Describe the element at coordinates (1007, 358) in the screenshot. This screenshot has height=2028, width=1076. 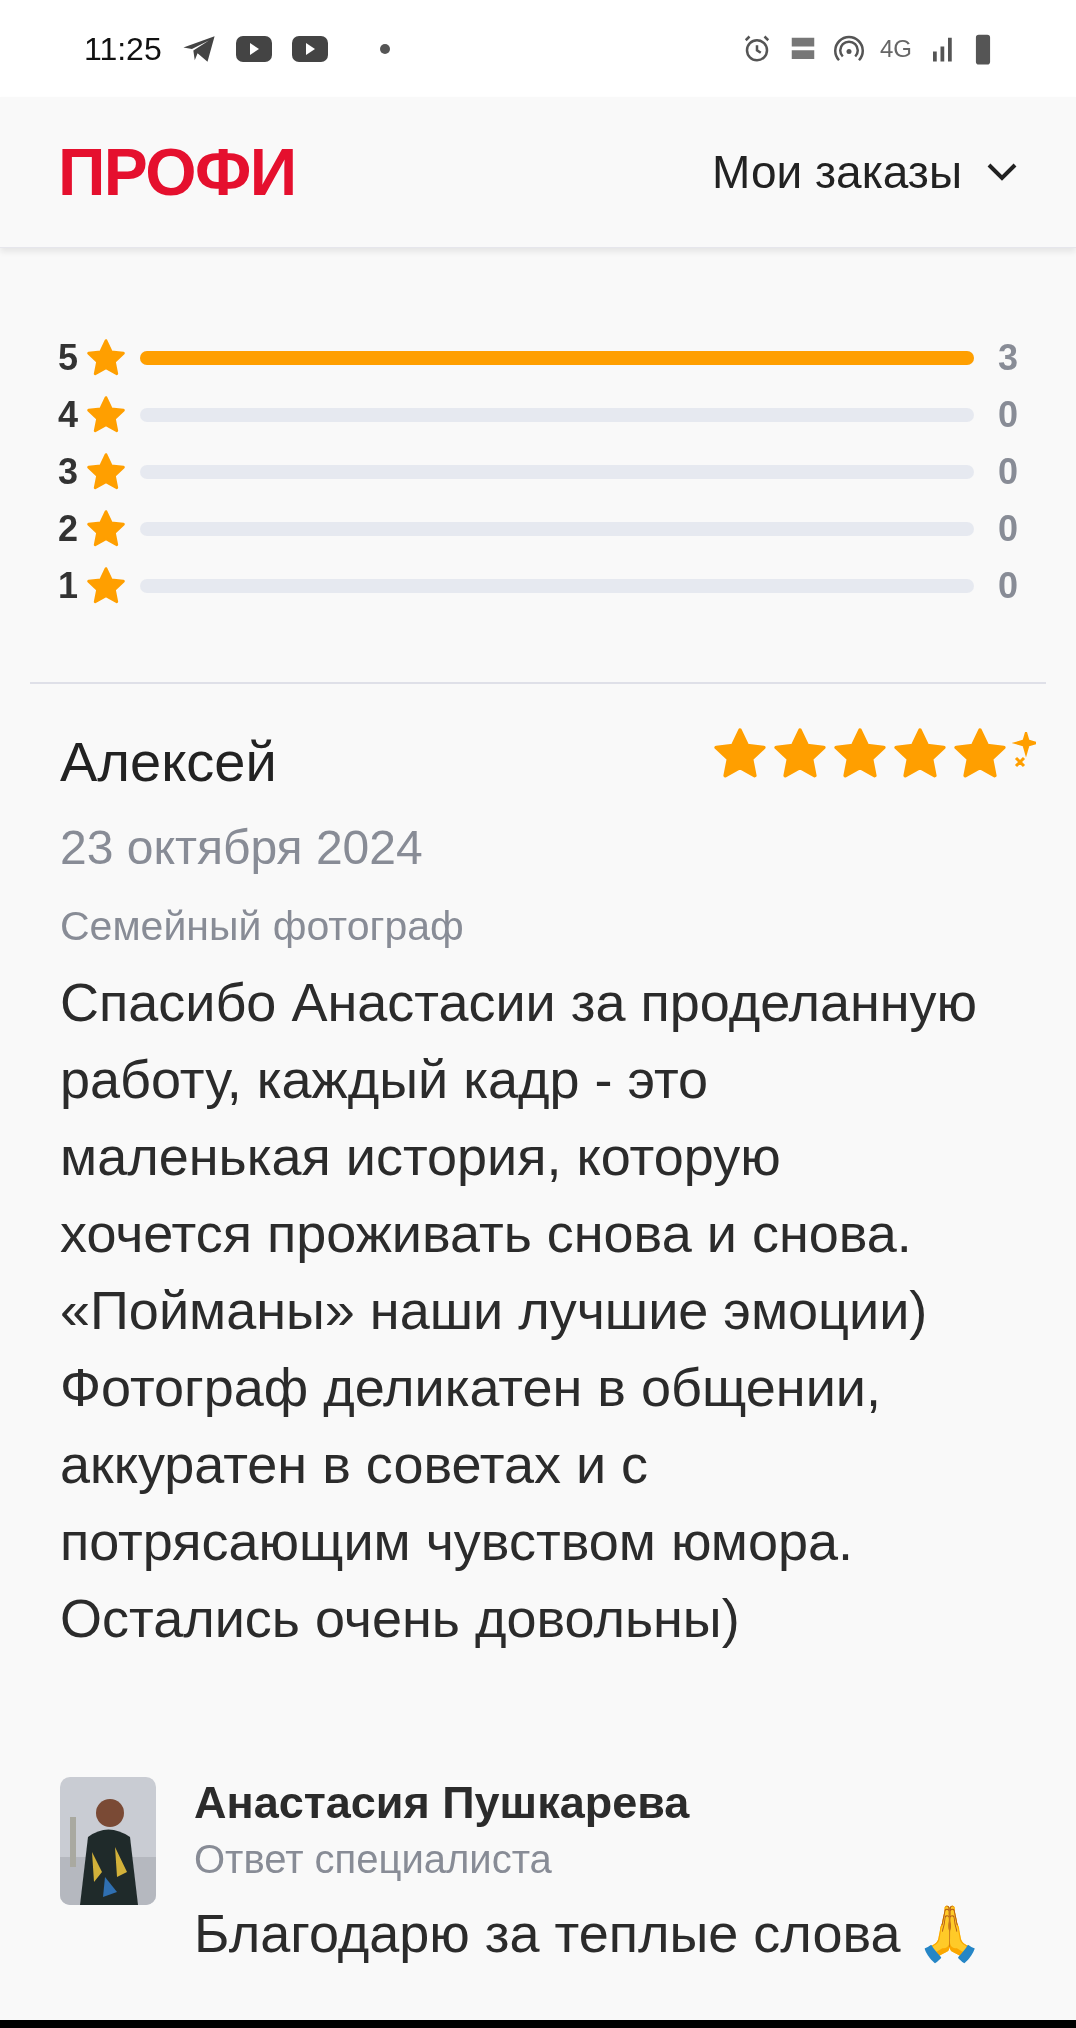
I see `review-count: 3` at that location.